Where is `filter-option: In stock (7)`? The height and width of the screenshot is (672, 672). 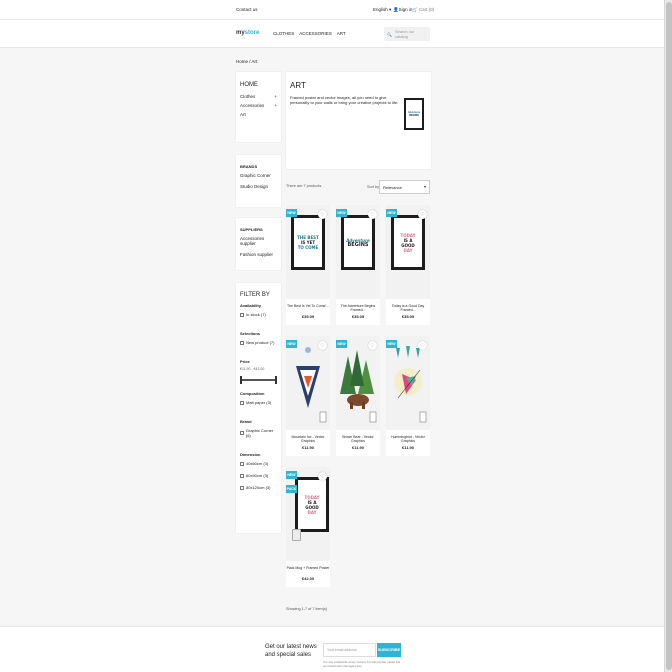 filter-option: In stock (7) is located at coordinates (258, 314).